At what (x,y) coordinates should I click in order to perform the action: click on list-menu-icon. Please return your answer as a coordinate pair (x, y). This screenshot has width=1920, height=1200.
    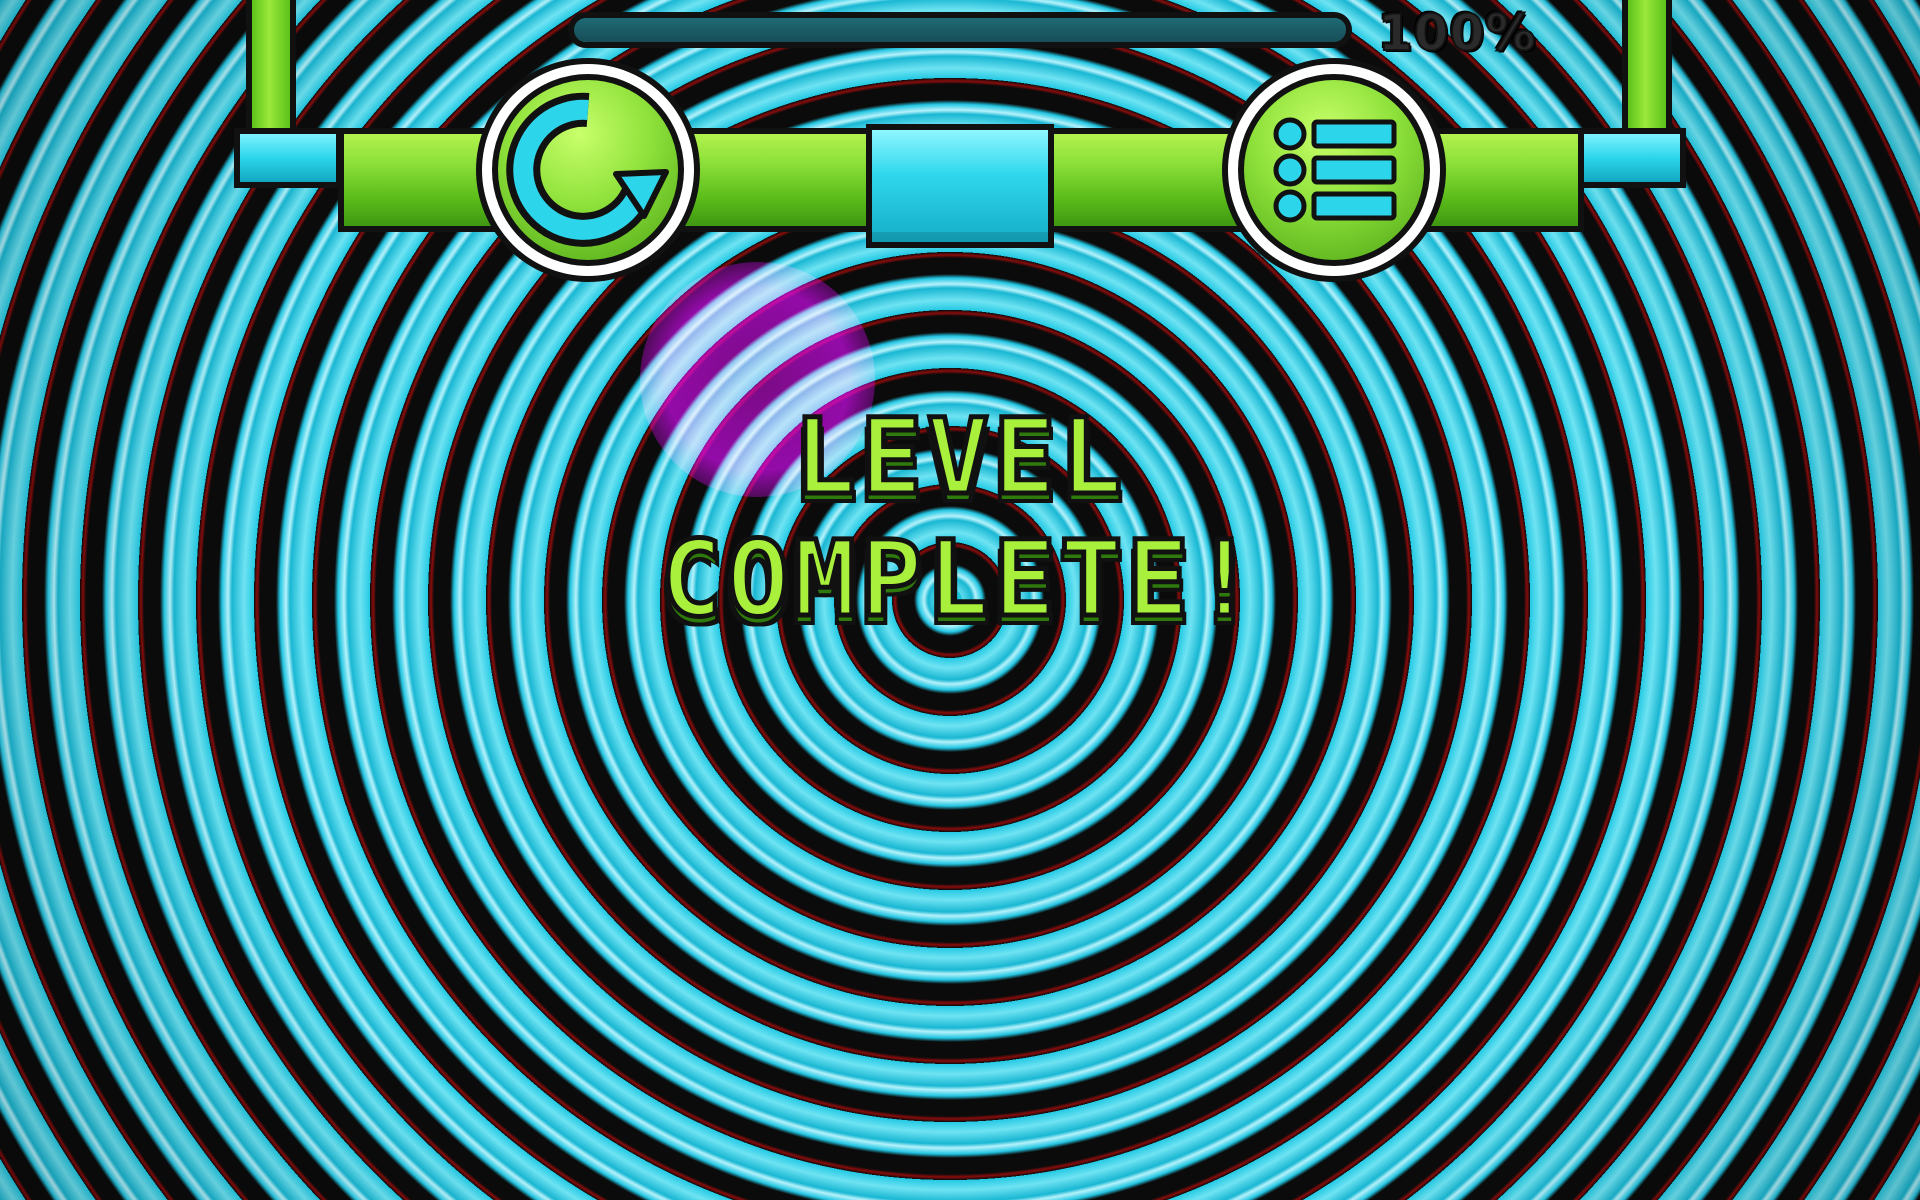
    Looking at the image, I should click on (1335, 170).